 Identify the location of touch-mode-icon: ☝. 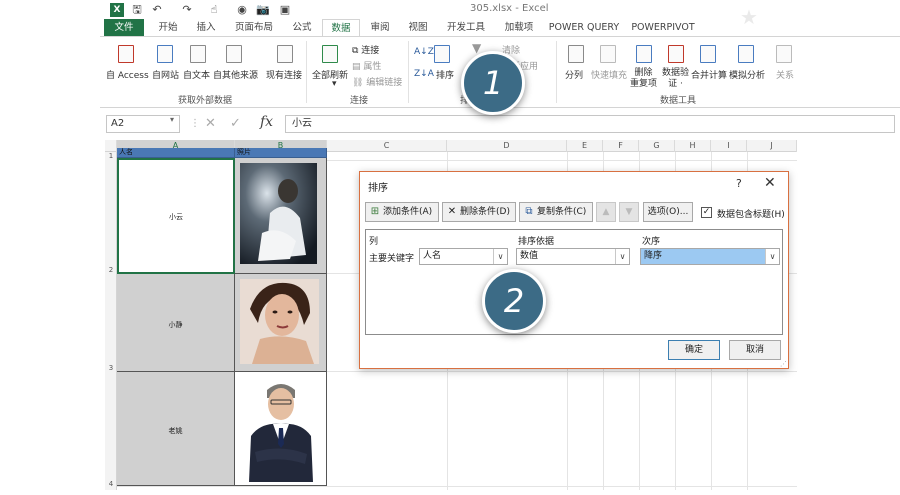
(214, 10).